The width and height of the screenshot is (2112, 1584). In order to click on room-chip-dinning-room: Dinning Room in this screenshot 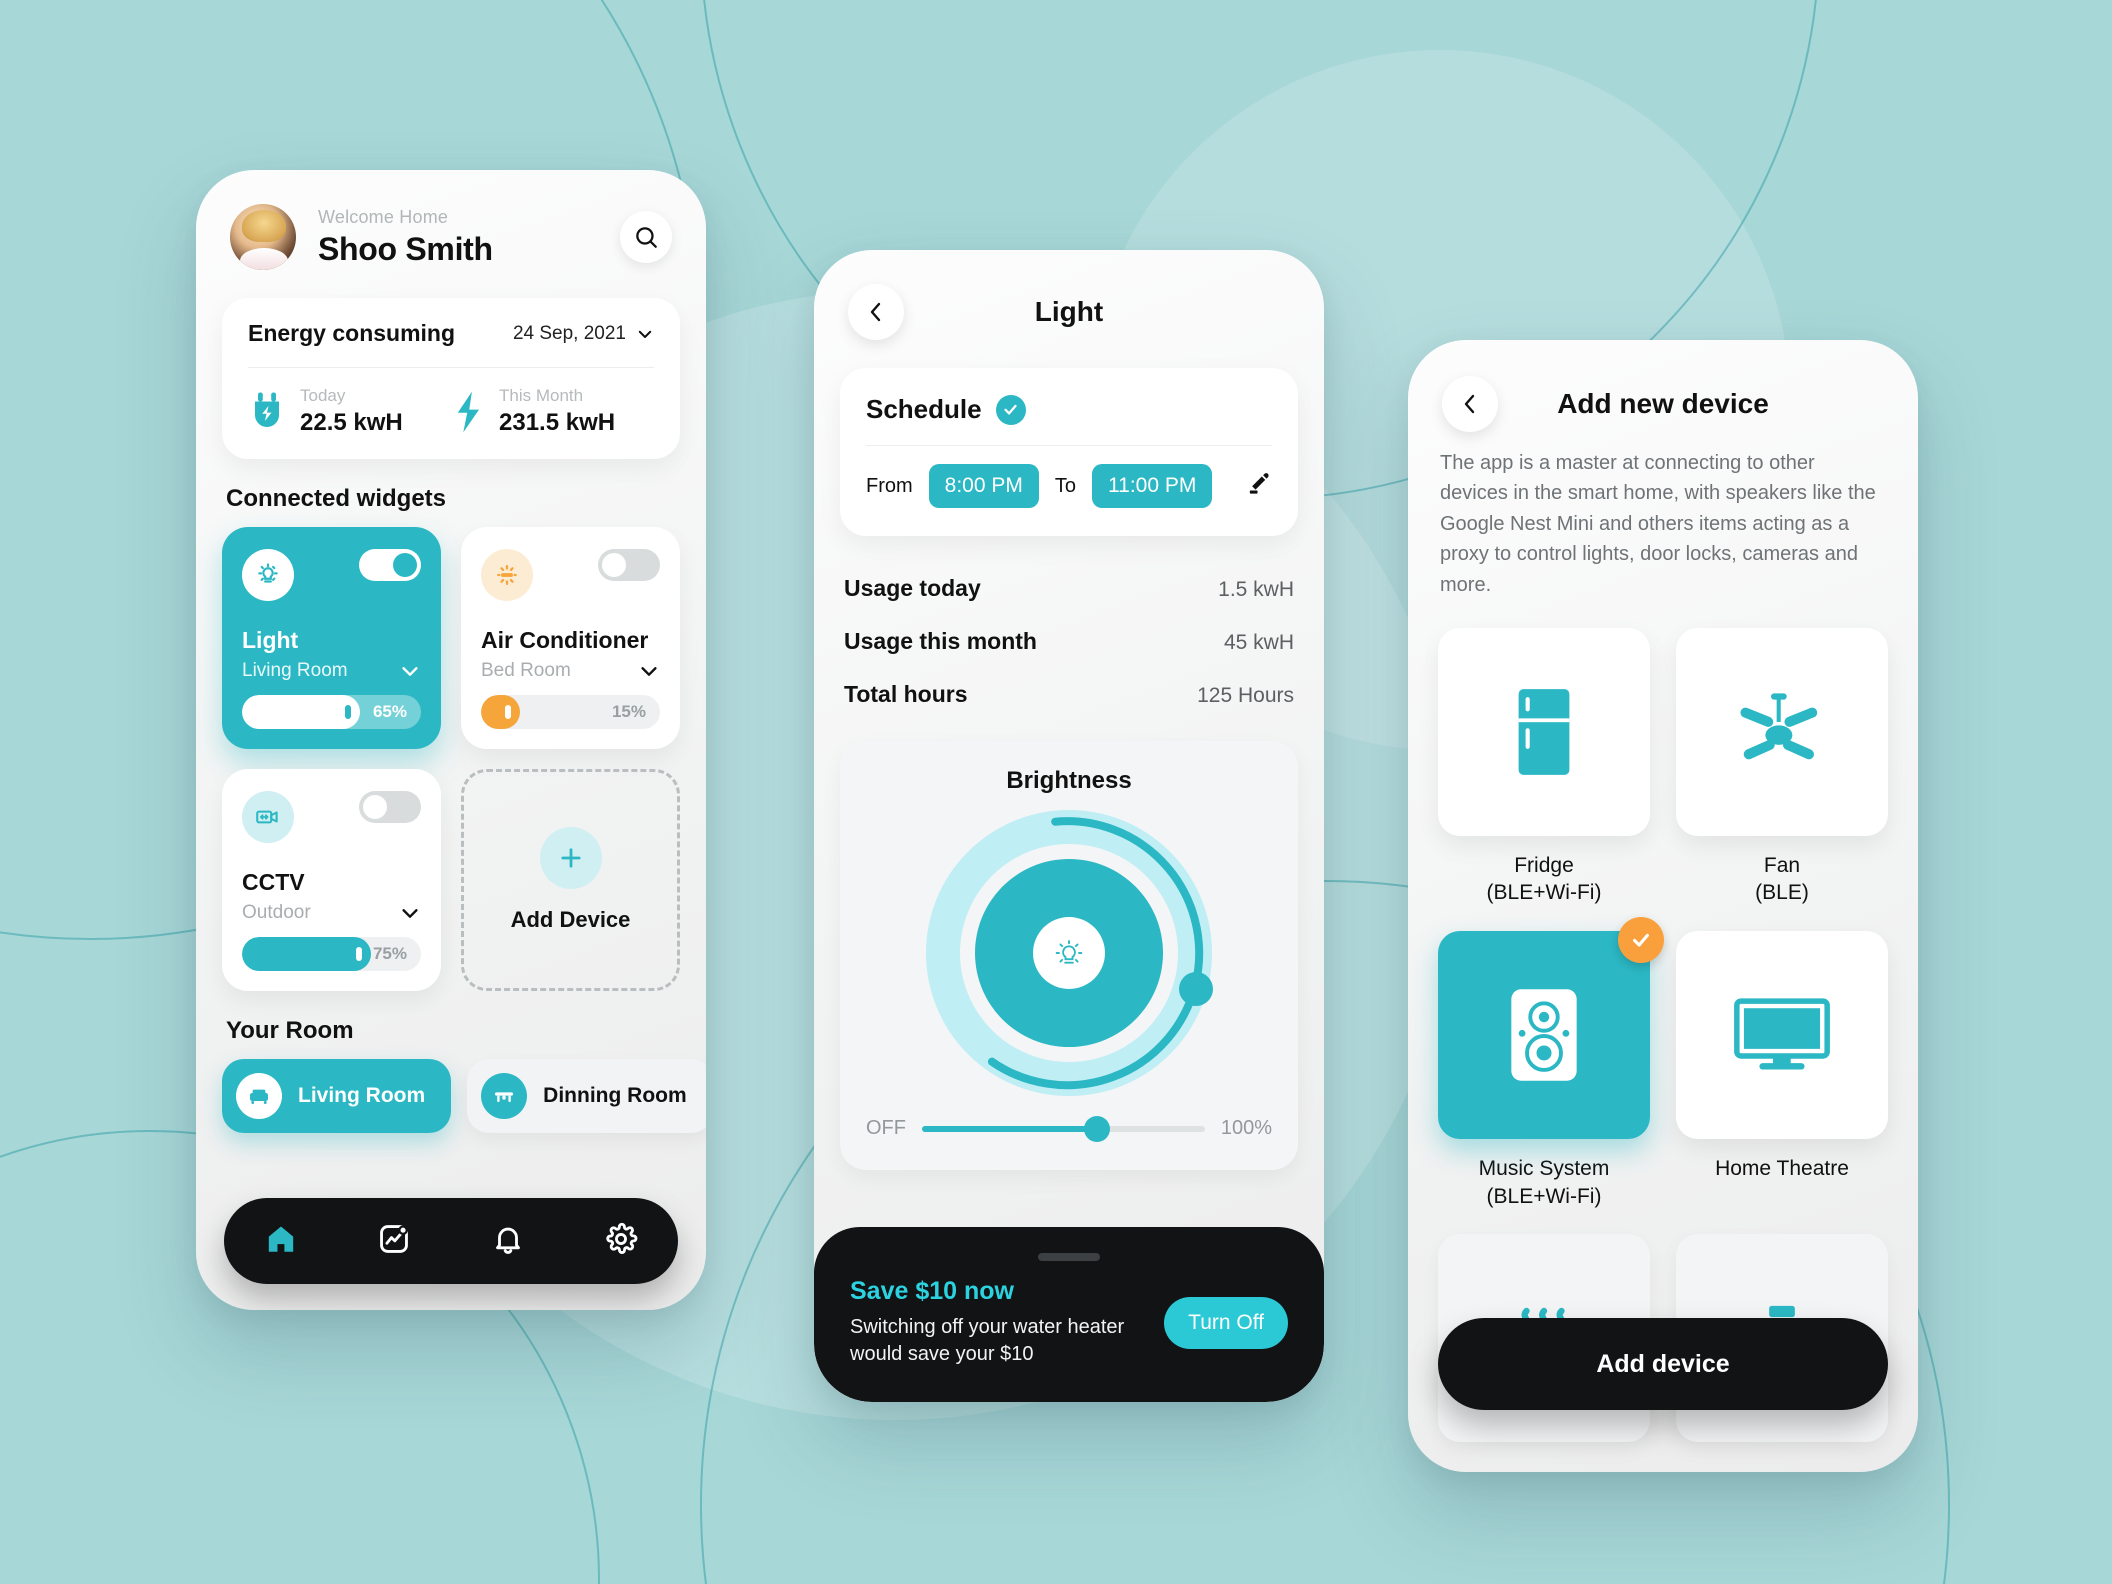, I will do `click(586, 1096)`.